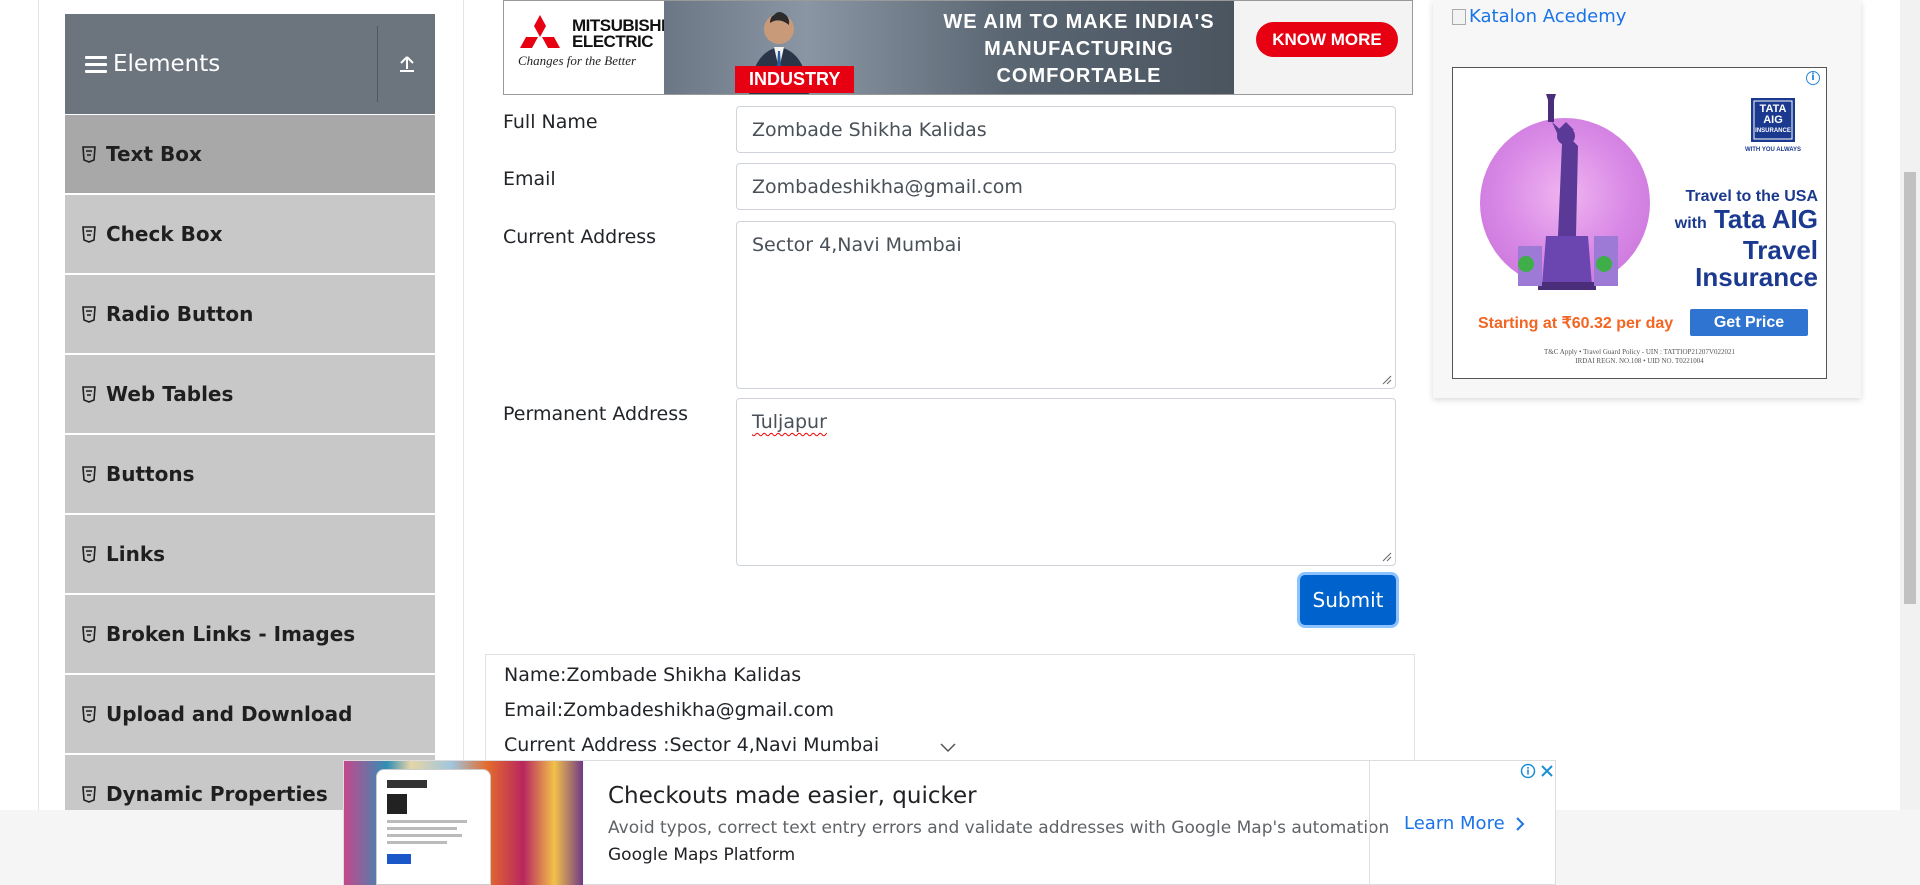 The height and width of the screenshot is (885, 1920). I want to click on tata-brand-name: TATA AIG, so click(1773, 114).